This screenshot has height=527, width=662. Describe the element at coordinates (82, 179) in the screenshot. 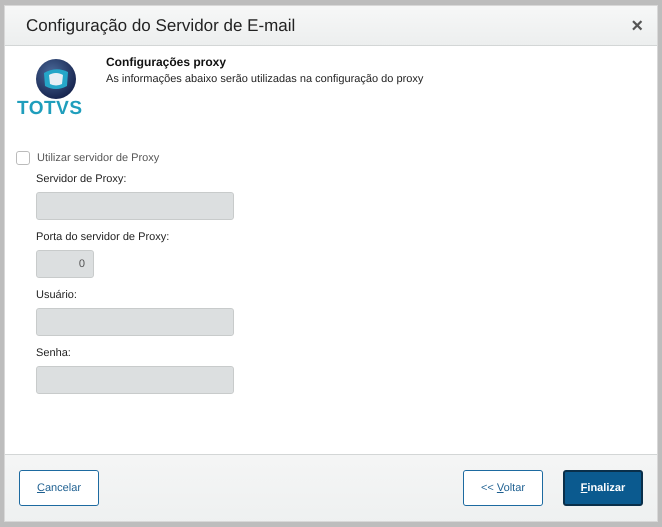

I see `field-label: Servidor de Proxy:` at that location.